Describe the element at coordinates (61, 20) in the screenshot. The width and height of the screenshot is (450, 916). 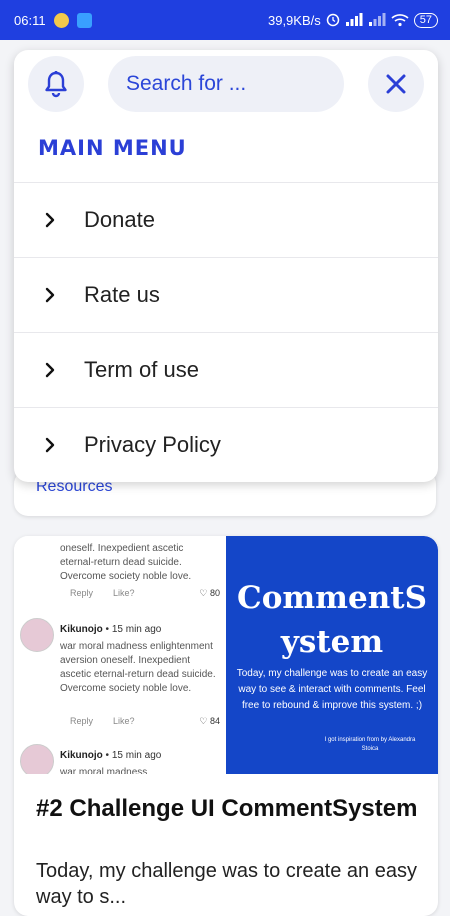
I see `app-notification-icon` at that location.